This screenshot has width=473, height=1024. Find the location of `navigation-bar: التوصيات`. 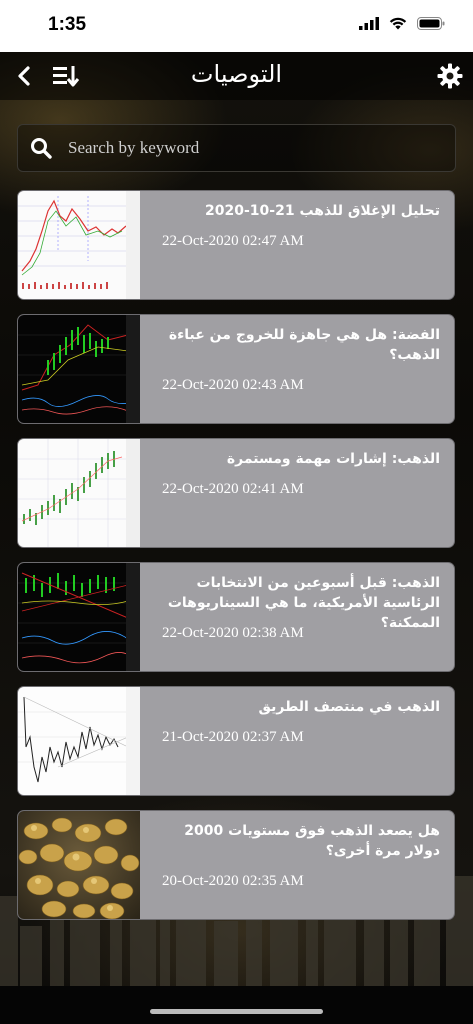

navigation-bar: التوصيات is located at coordinates (236, 76).